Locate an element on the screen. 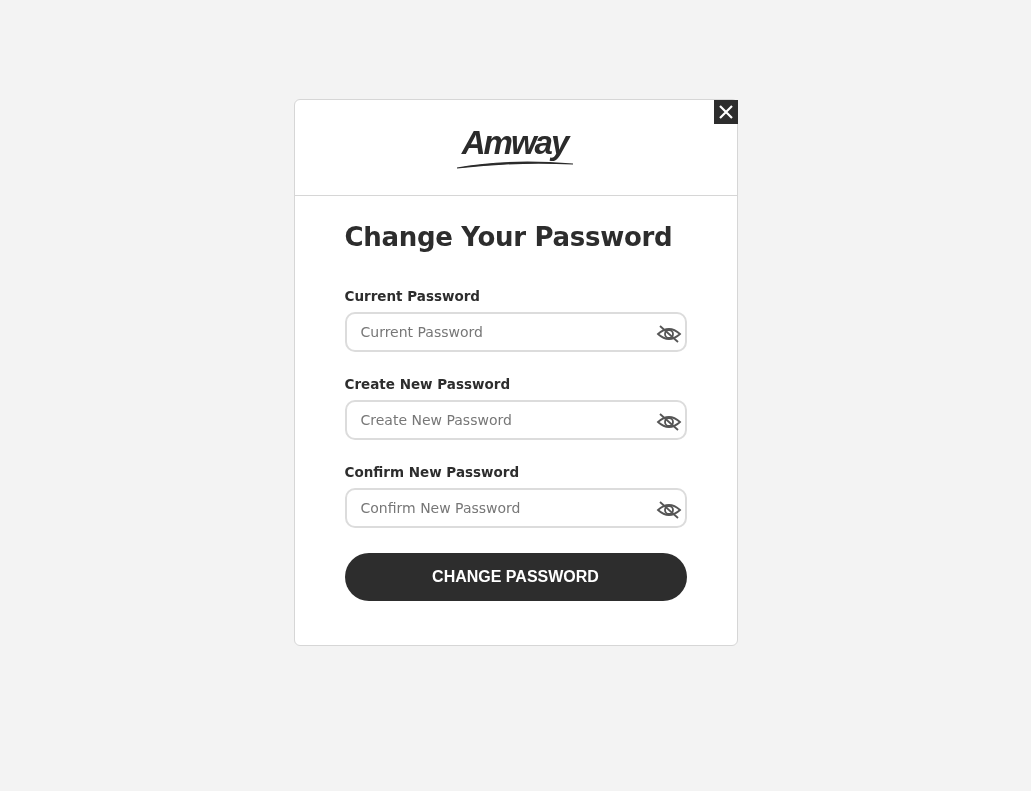 The image size is (1031, 791). close-icon is located at coordinates (725, 112).